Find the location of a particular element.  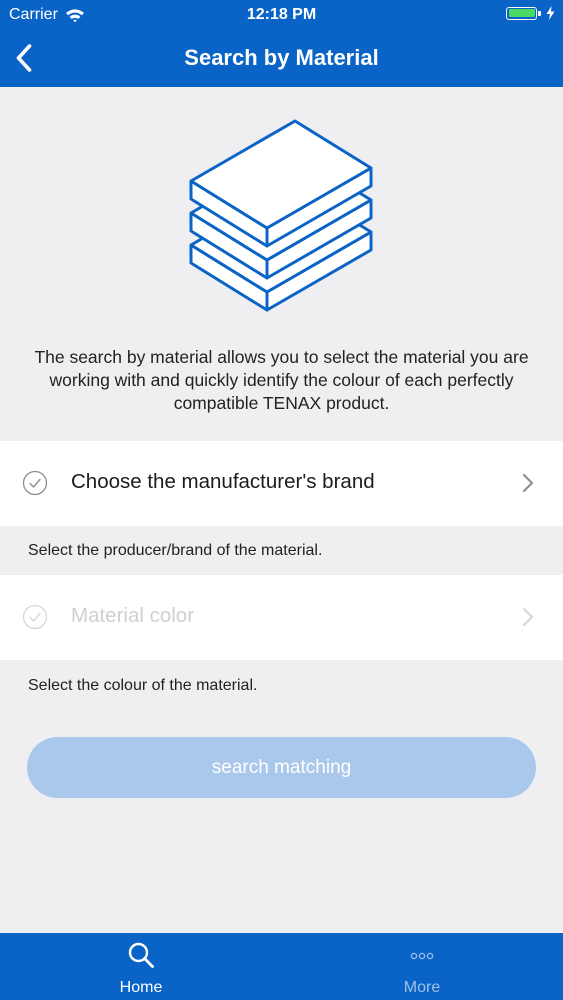

header: Carrier 12:18 PM Search by Material is located at coordinates (281, 43).